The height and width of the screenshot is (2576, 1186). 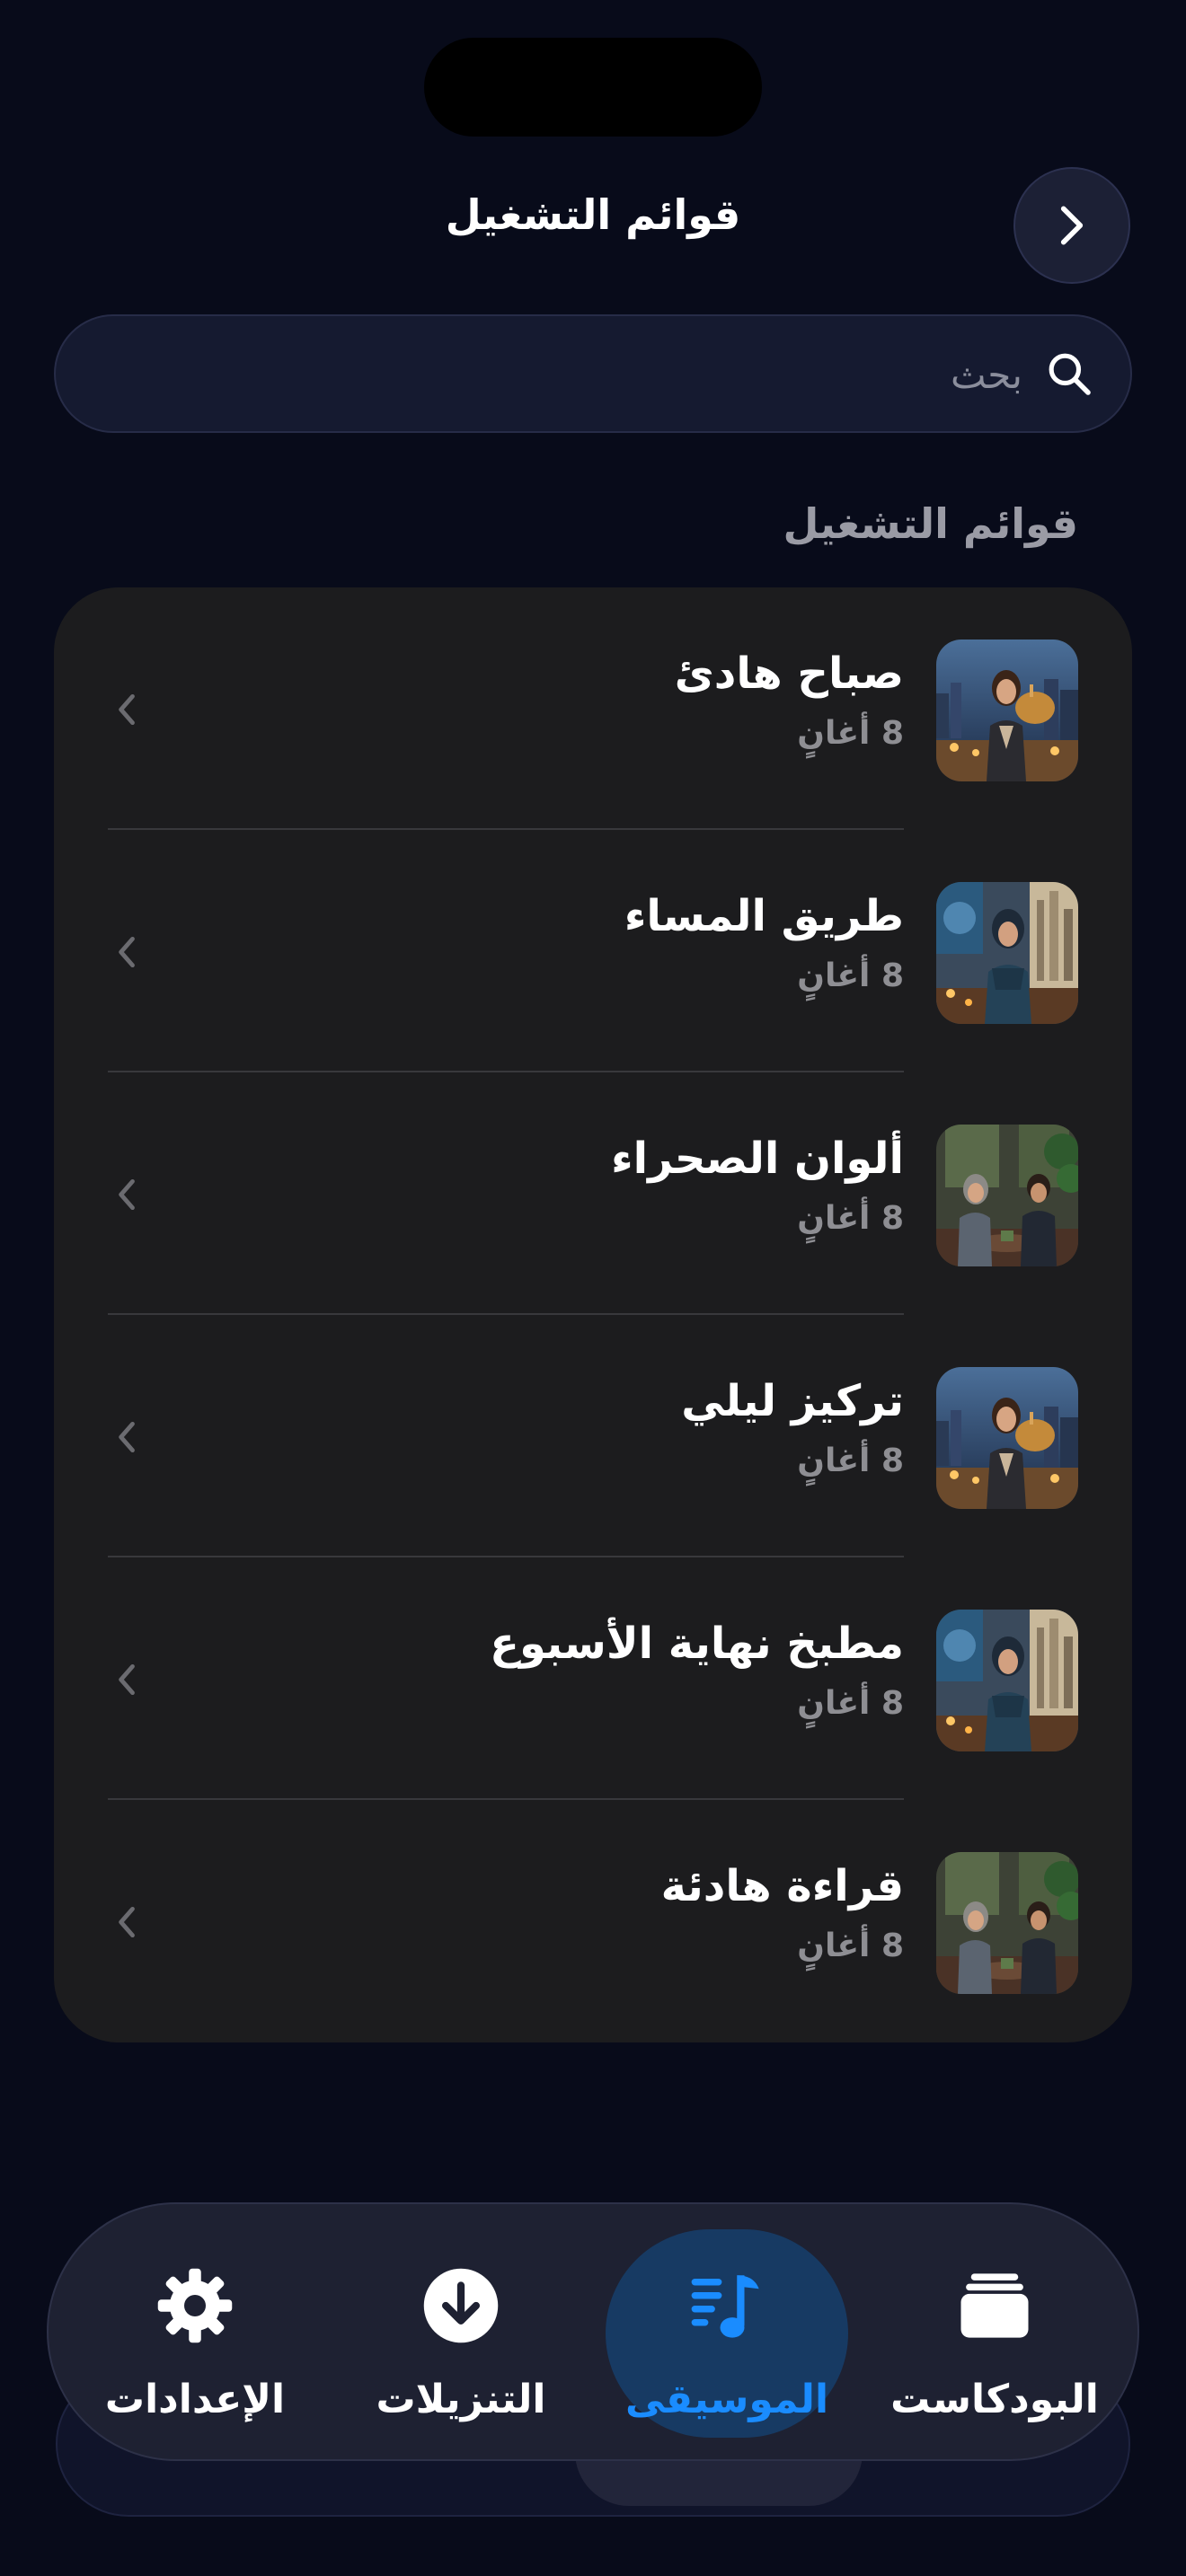 I want to click on tab-podcasts: البودكاست, so click(x=994, y=2333).